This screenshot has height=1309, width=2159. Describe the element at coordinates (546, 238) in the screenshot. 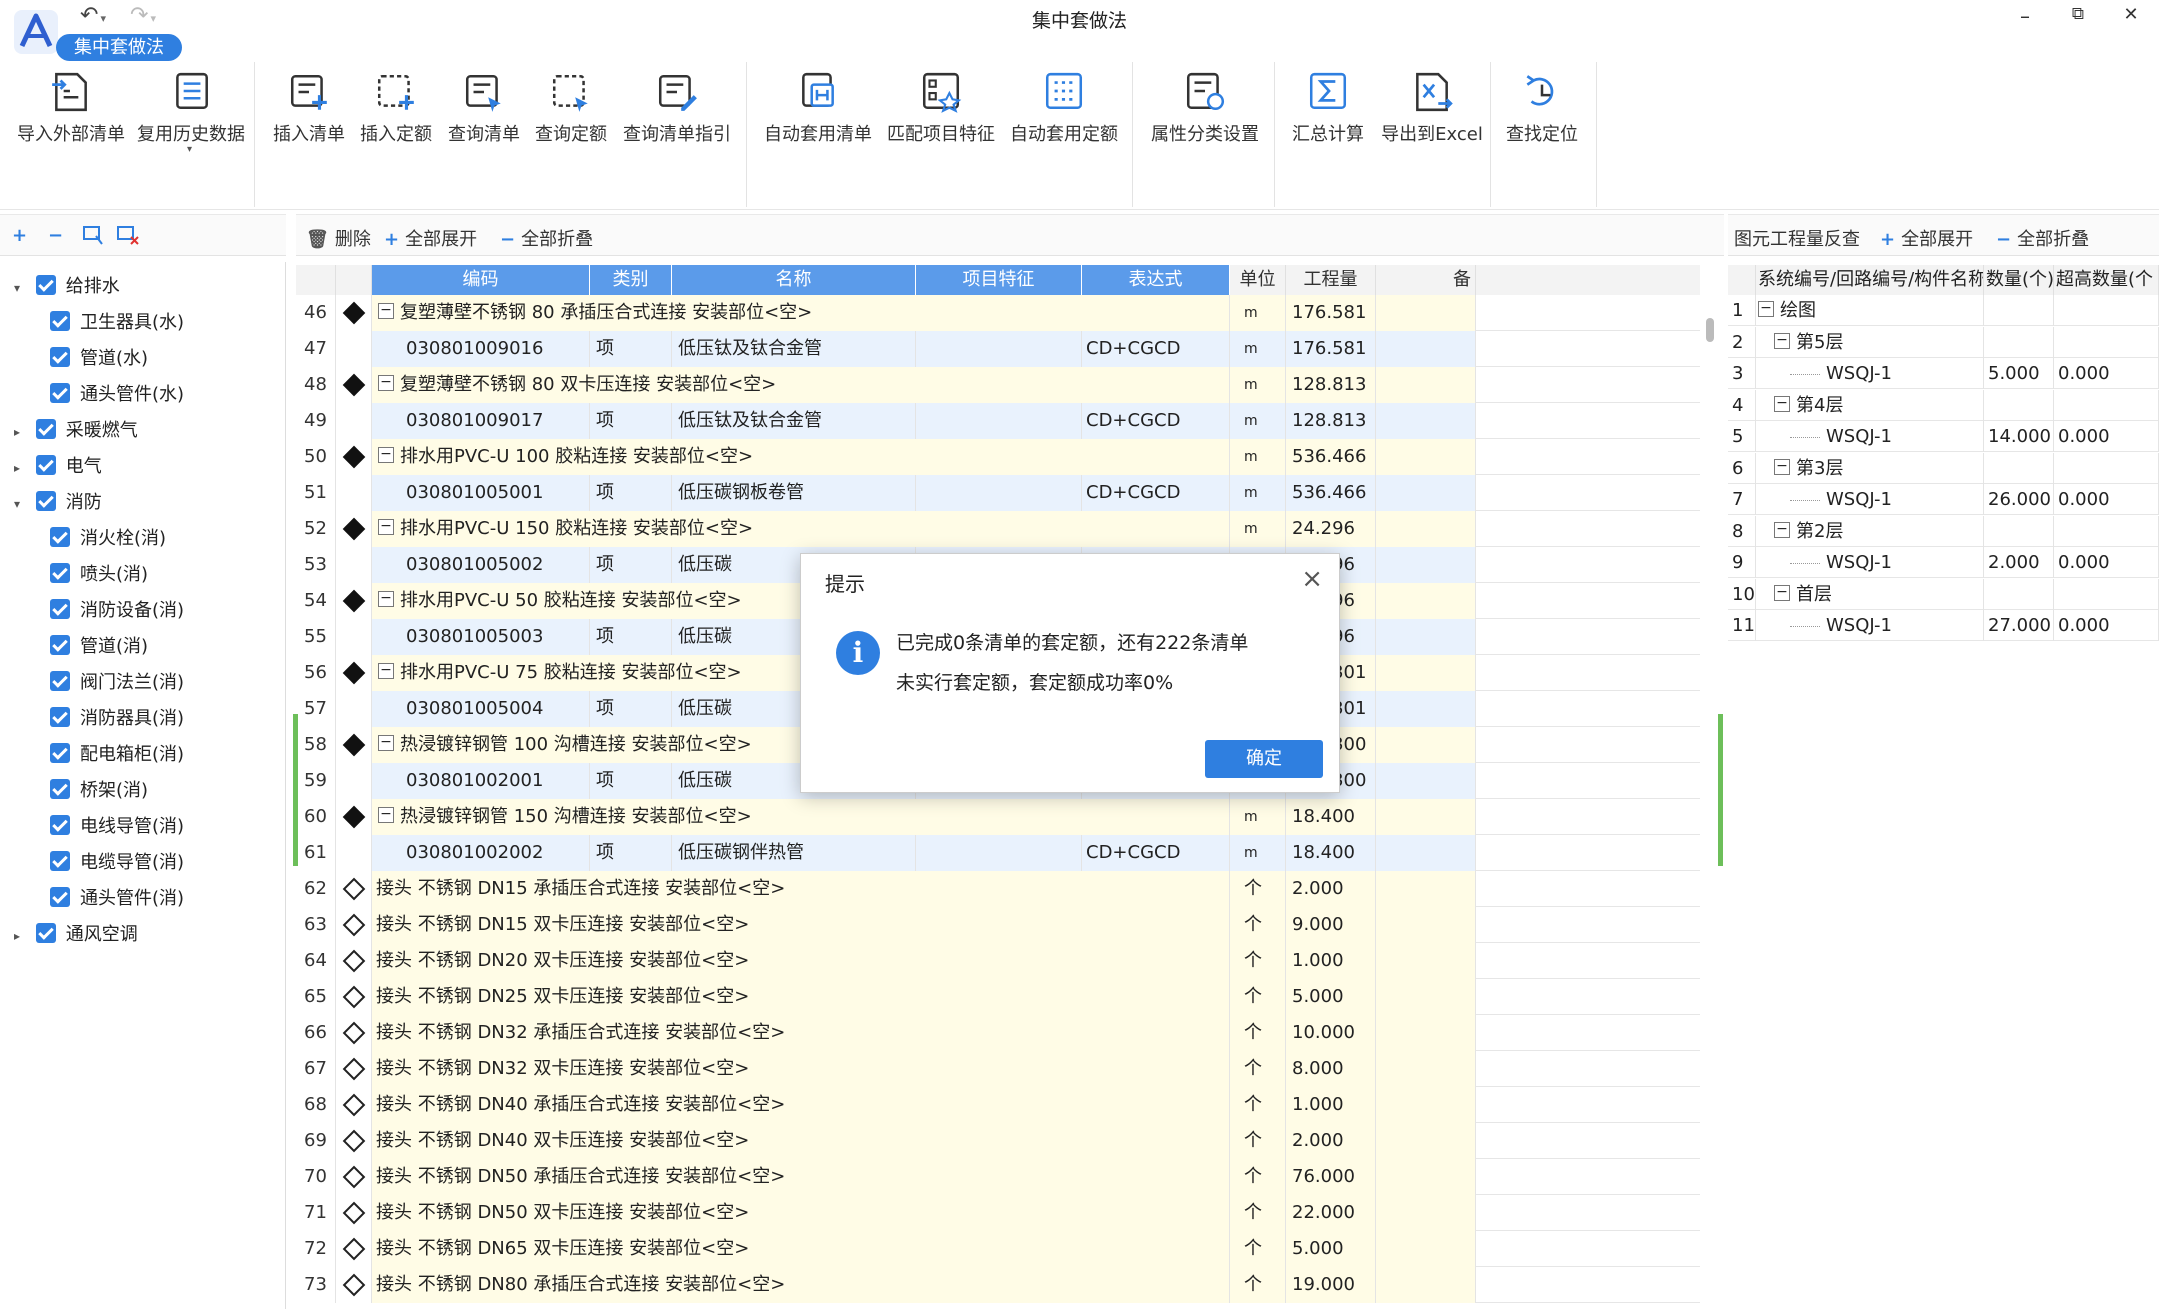

I see `collapse-all-button: − 全部折叠` at that location.